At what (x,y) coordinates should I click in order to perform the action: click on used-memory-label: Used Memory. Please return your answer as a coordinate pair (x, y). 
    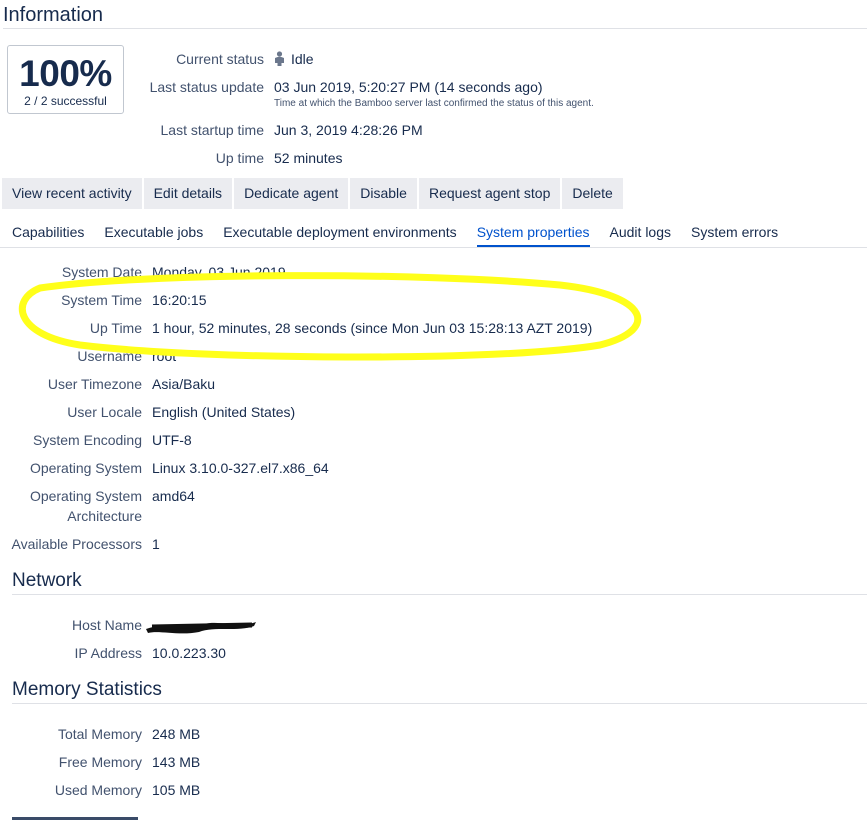
    Looking at the image, I should click on (98, 790).